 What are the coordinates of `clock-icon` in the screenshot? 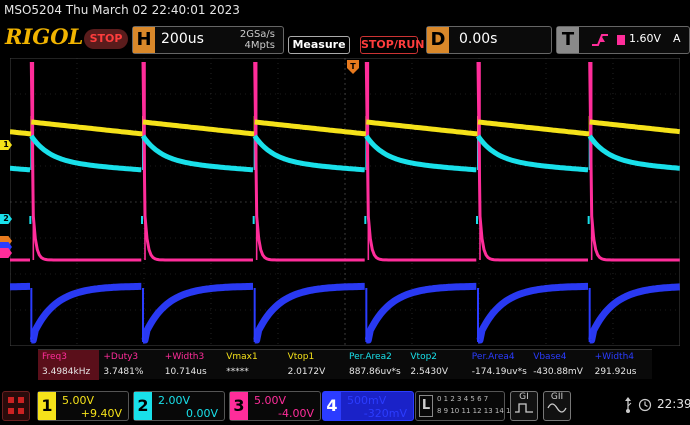 It's located at (645, 405).